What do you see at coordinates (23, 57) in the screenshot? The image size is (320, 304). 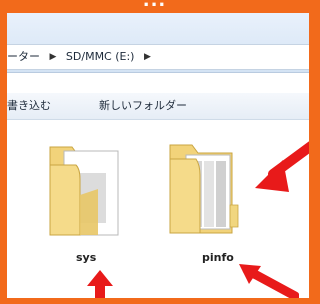 I see `breadcrumb-computer: ーター` at bounding box center [23, 57].